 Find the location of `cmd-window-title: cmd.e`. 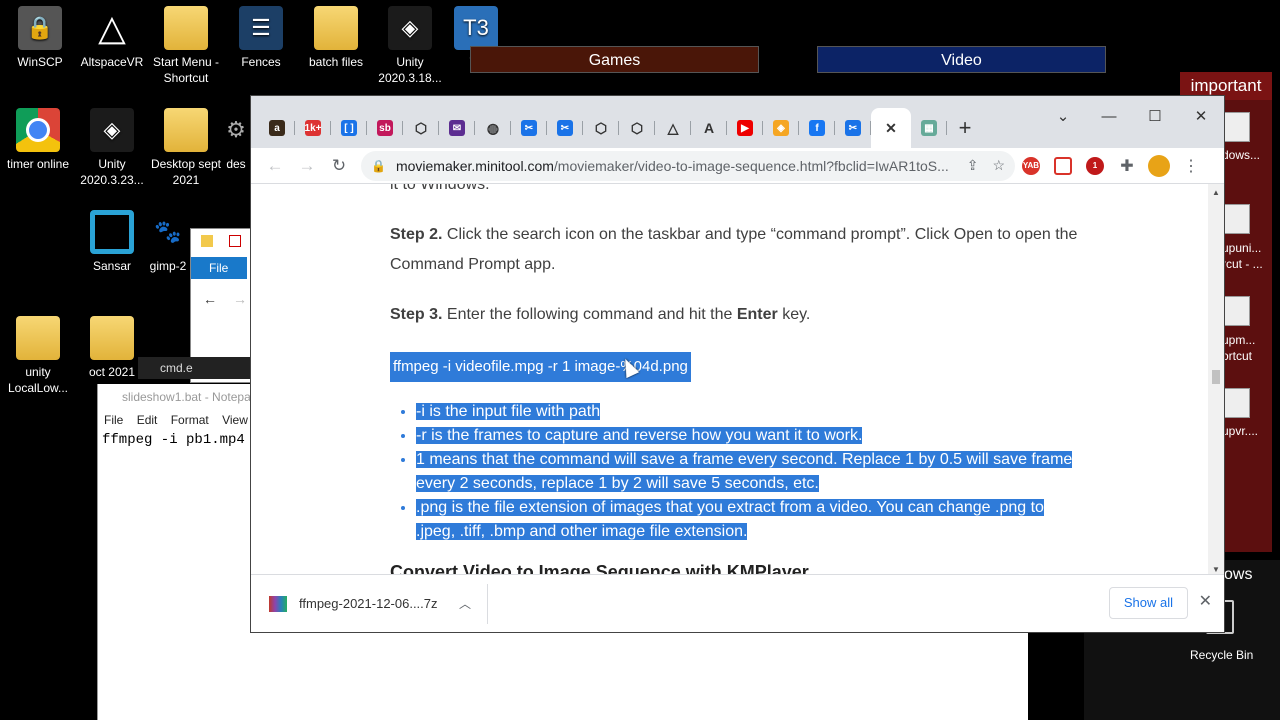

cmd-window-title: cmd.e is located at coordinates (198, 368).